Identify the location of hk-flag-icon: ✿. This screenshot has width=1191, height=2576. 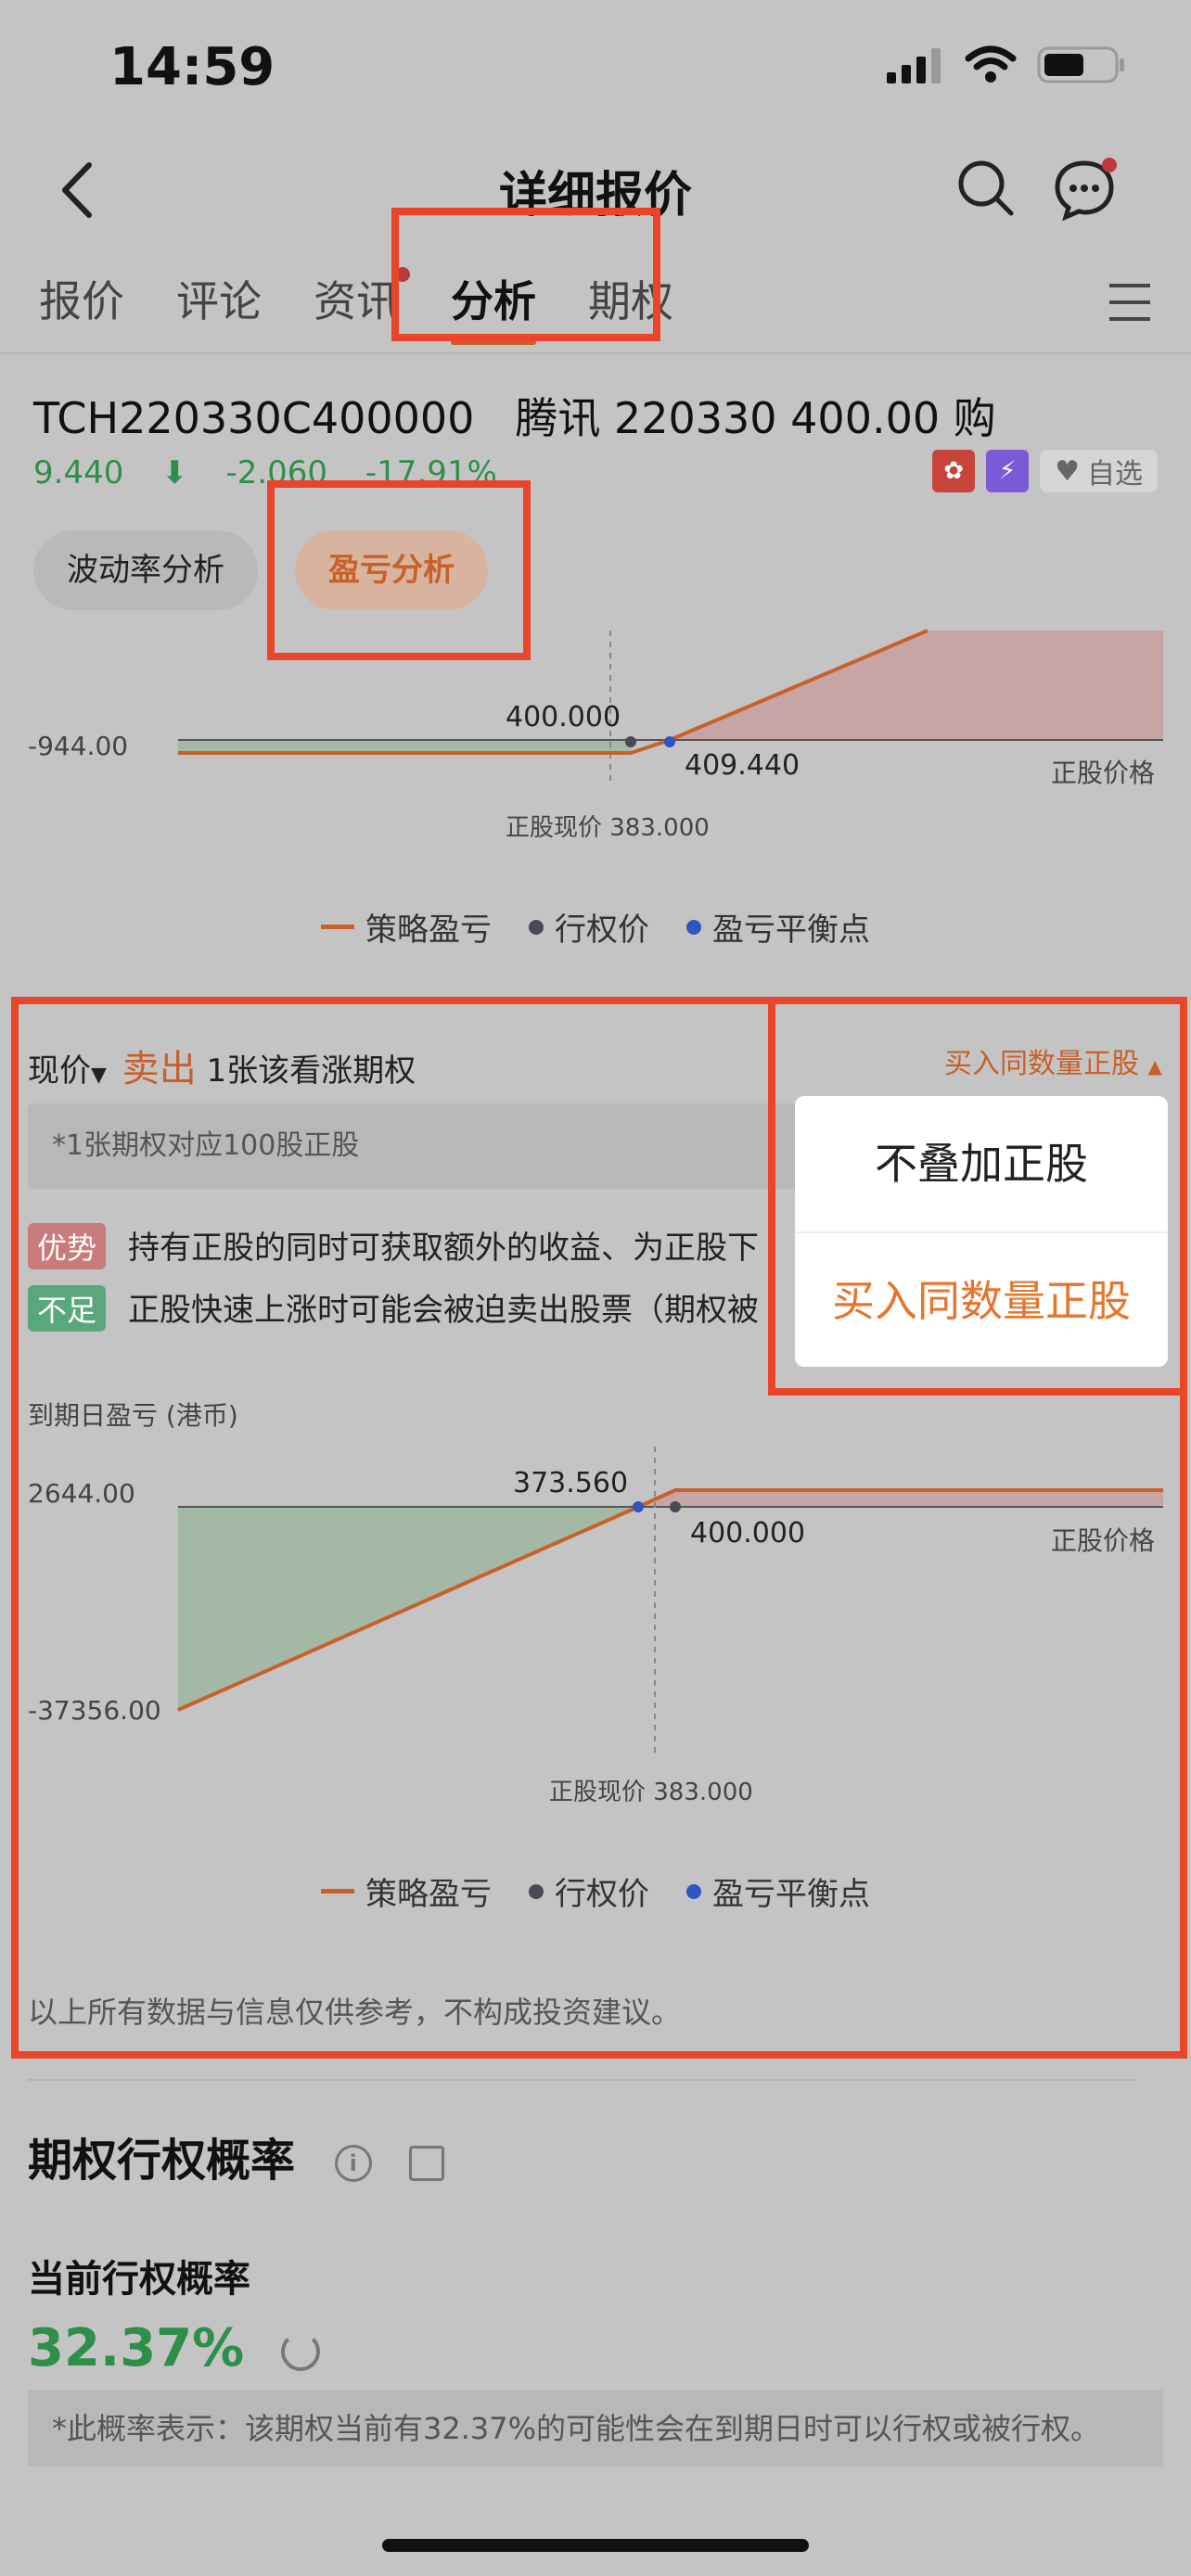
(954, 471).